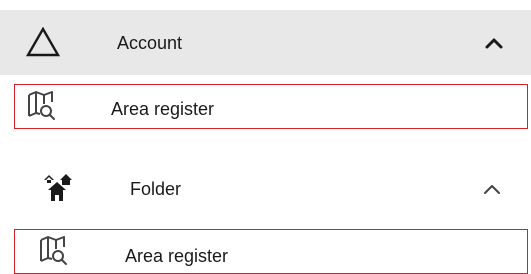 The height and width of the screenshot is (274, 531). What do you see at coordinates (57, 189) in the screenshot?
I see `houses-icon` at bounding box center [57, 189].